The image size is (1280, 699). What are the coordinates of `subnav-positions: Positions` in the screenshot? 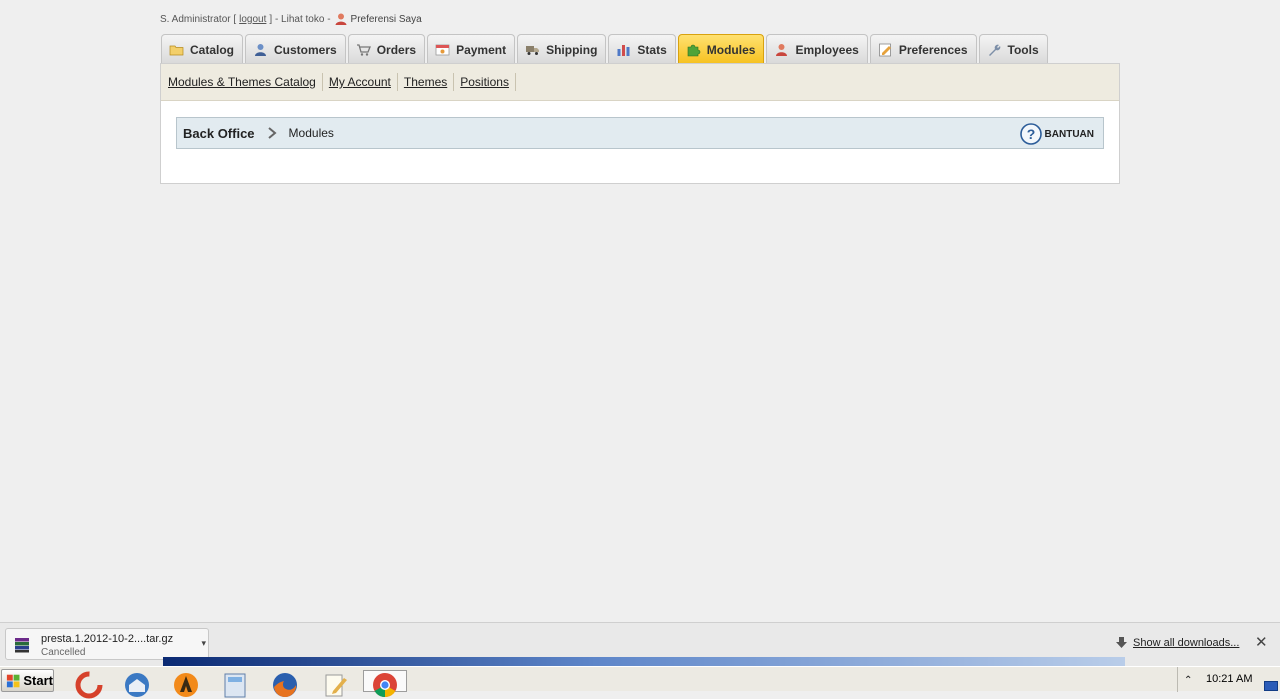 It's located at (485, 82).